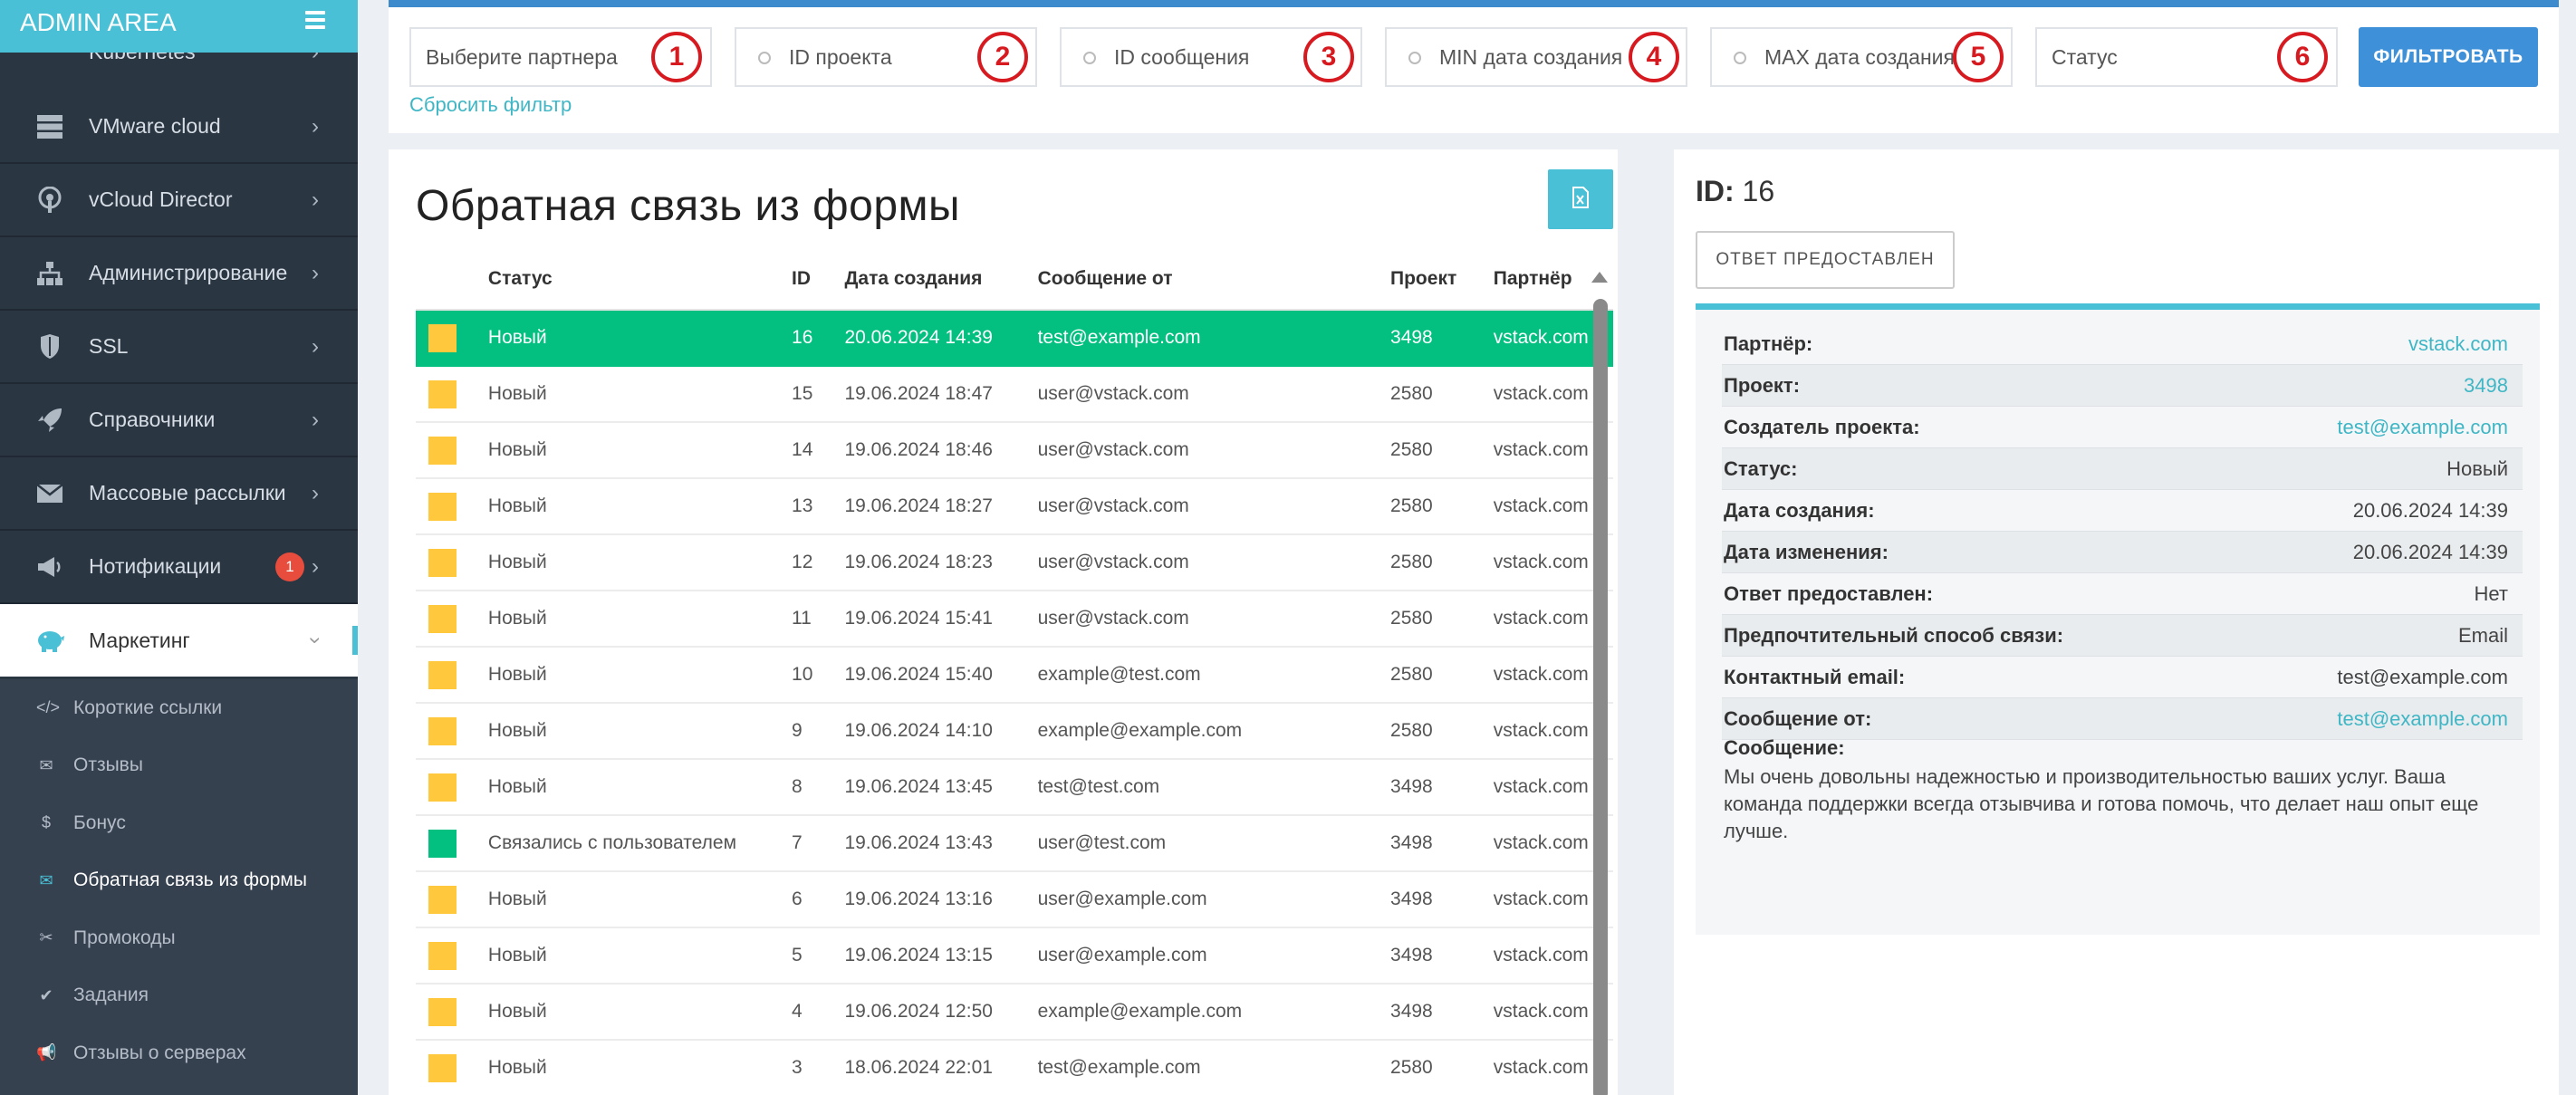 The height and width of the screenshot is (1095, 2576). I want to click on sidebar-item-label: Администрирование, so click(188, 272).